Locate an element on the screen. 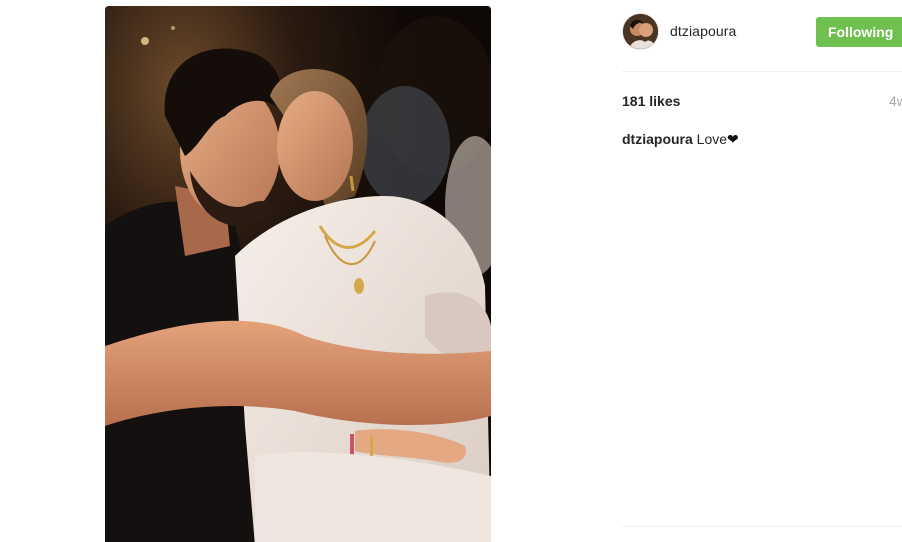  avatar-icon is located at coordinates (640, 31).